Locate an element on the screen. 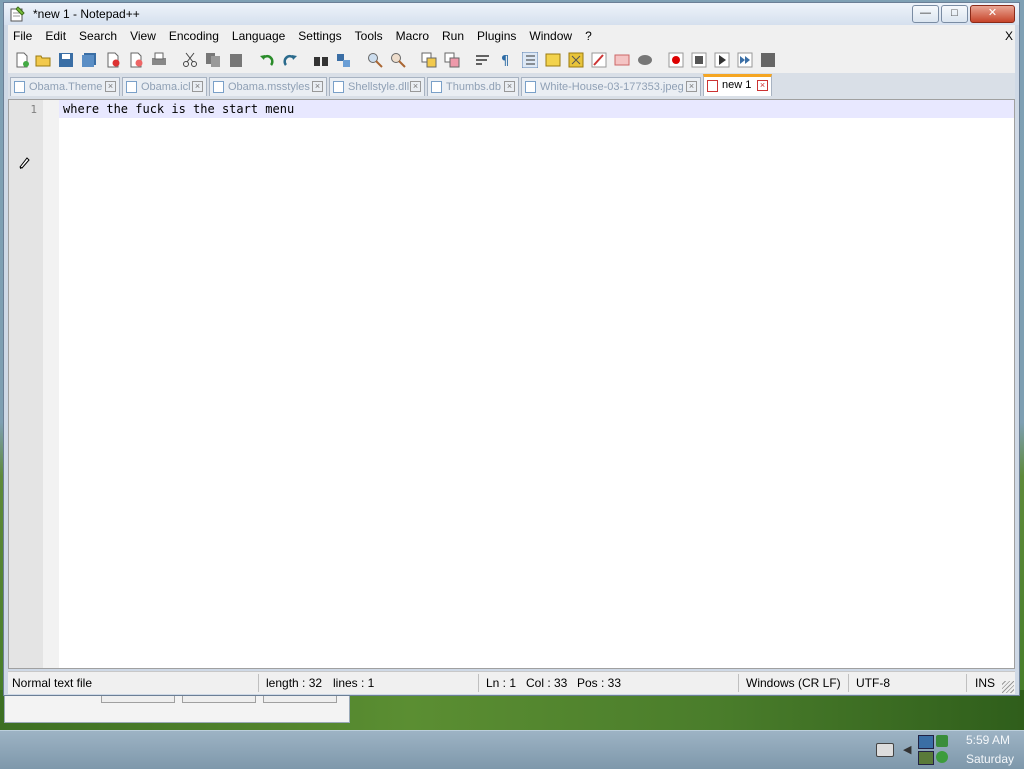 The image size is (1024, 769). tab-label: Obama.Theme is located at coordinates (66, 87).